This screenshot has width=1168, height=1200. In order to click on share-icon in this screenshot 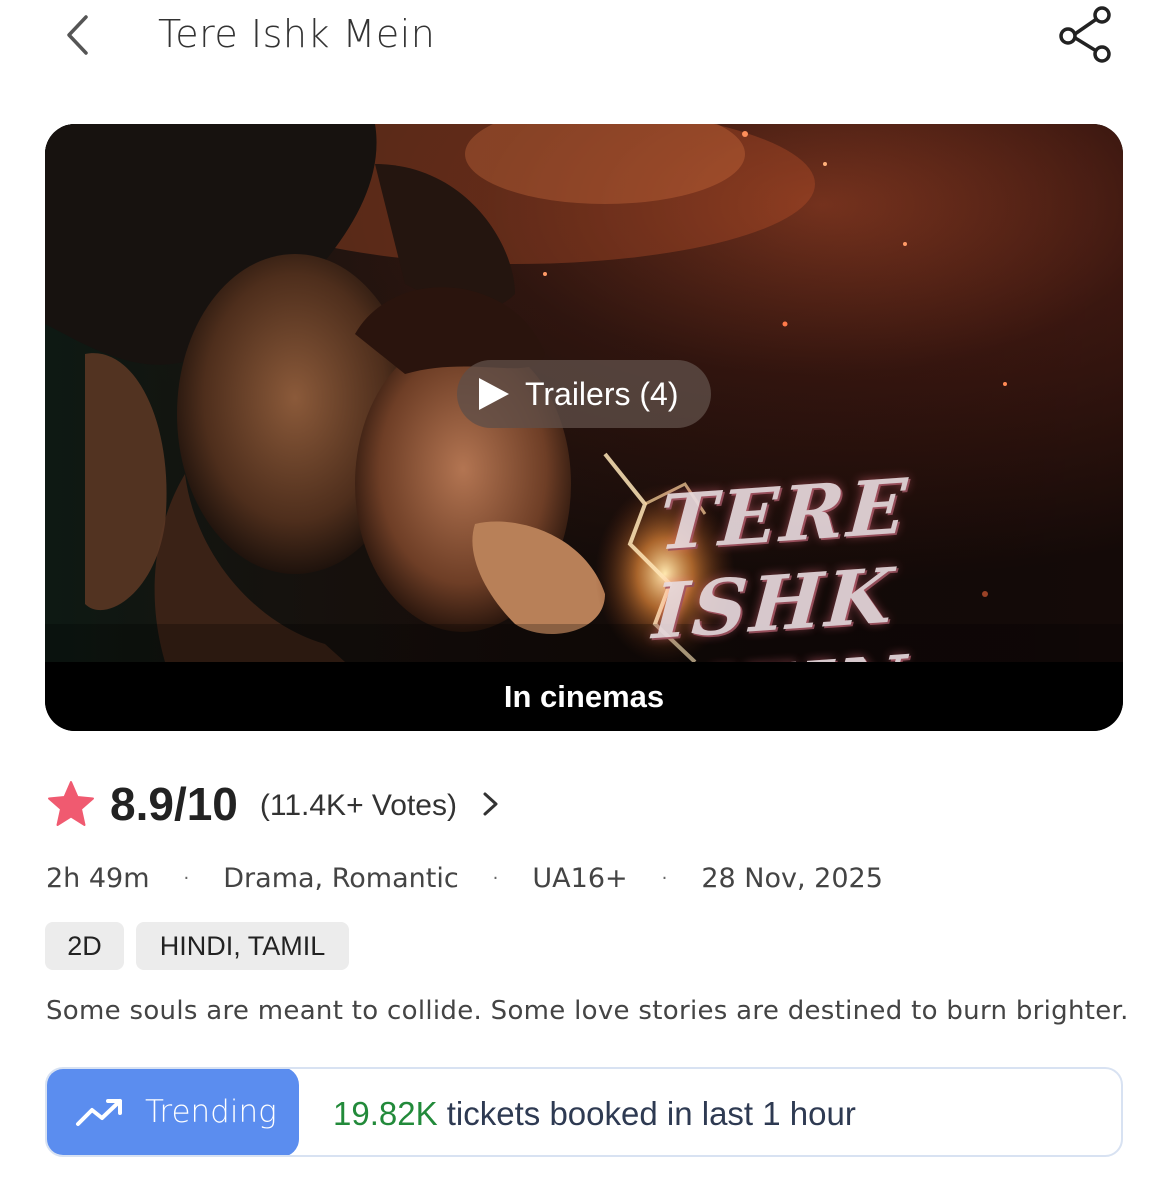, I will do `click(1085, 34)`.